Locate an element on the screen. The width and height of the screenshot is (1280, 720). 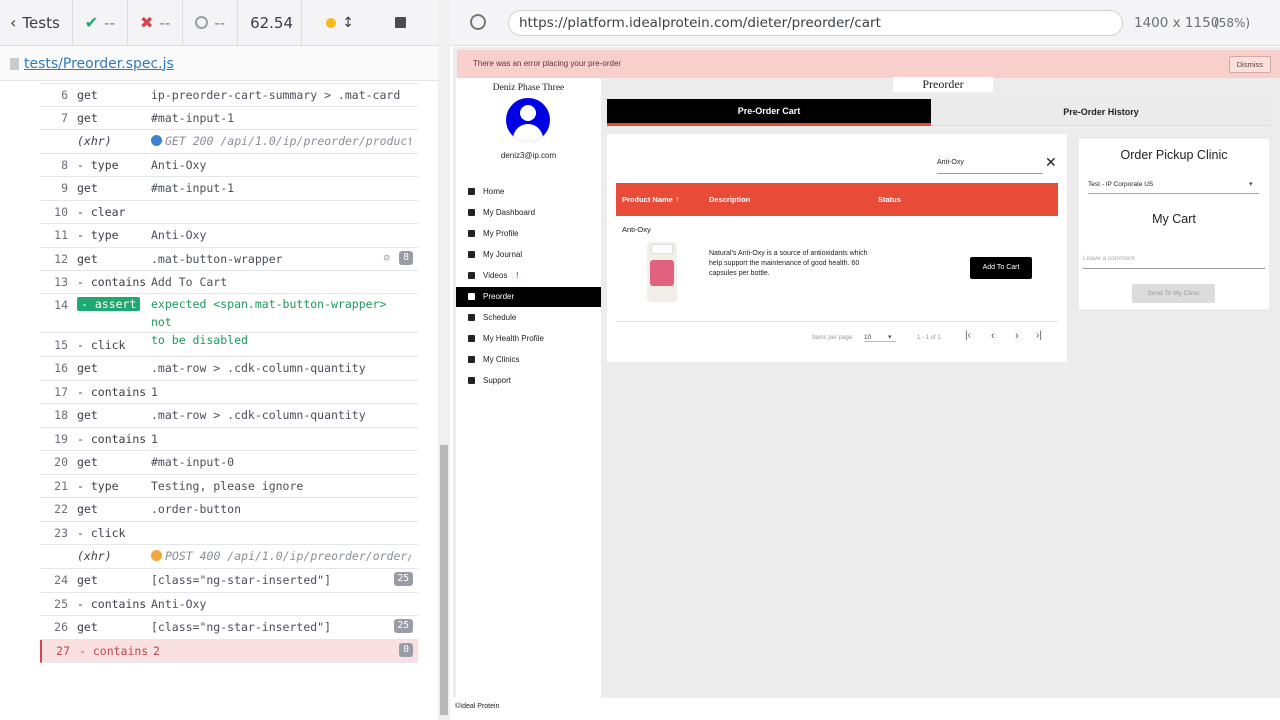
command-row: 24 get [class="ng-star-inserted"] 25 is located at coordinates (229, 581).